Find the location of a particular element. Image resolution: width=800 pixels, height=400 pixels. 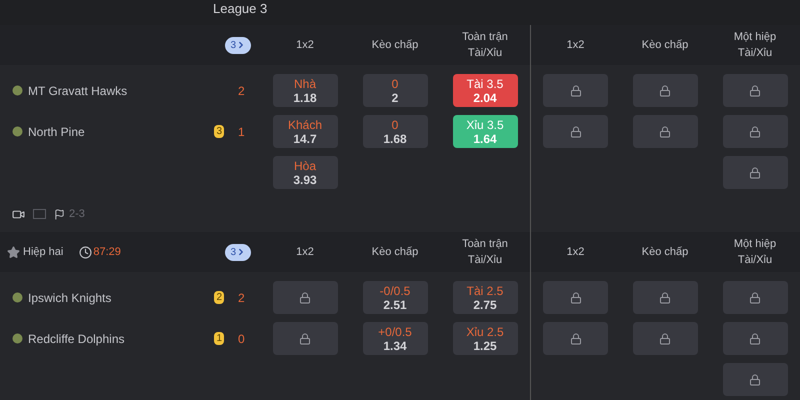

team-name: Ipswich Knights is located at coordinates (70, 298).